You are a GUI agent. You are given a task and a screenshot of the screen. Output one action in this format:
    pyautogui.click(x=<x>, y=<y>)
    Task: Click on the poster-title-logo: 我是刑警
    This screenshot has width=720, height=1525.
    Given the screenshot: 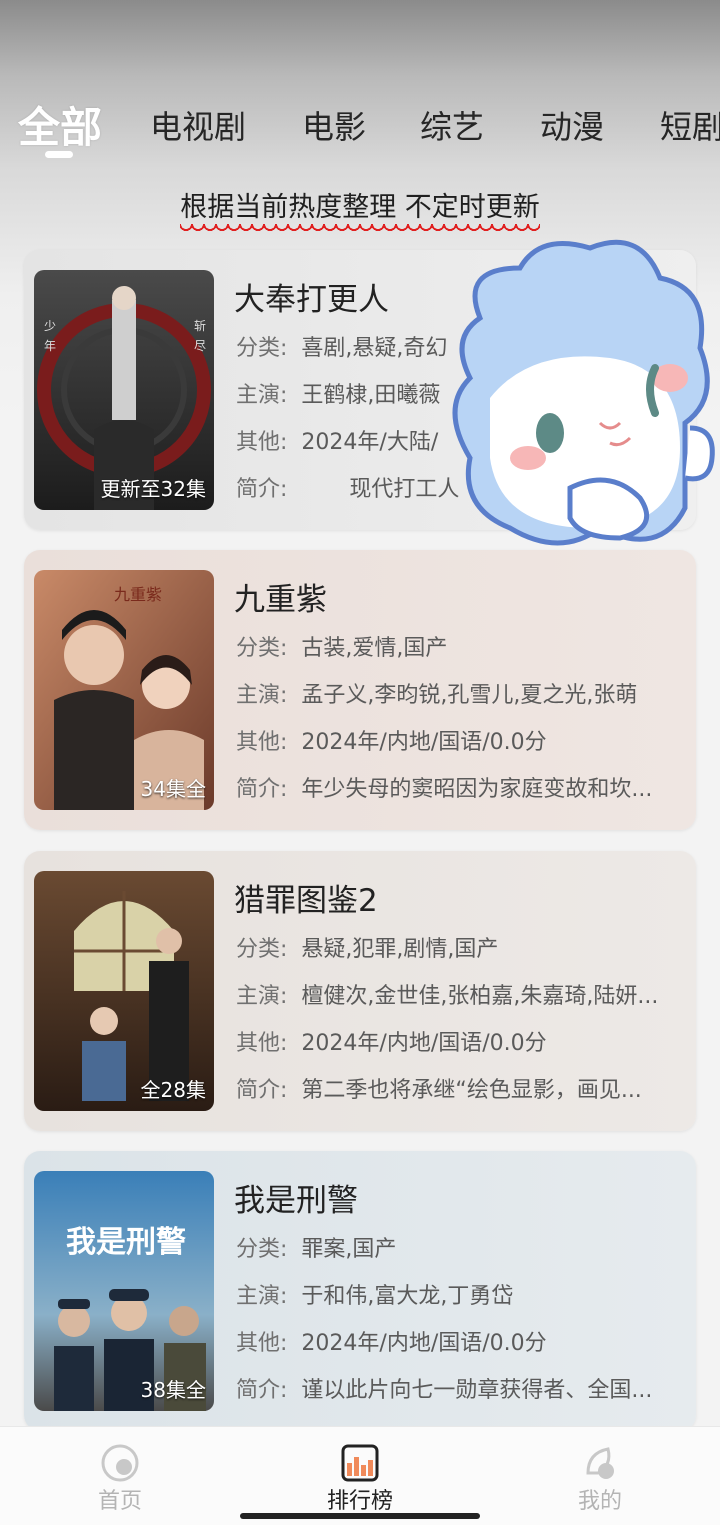 What is the action you would take?
    pyautogui.click(x=126, y=1242)
    